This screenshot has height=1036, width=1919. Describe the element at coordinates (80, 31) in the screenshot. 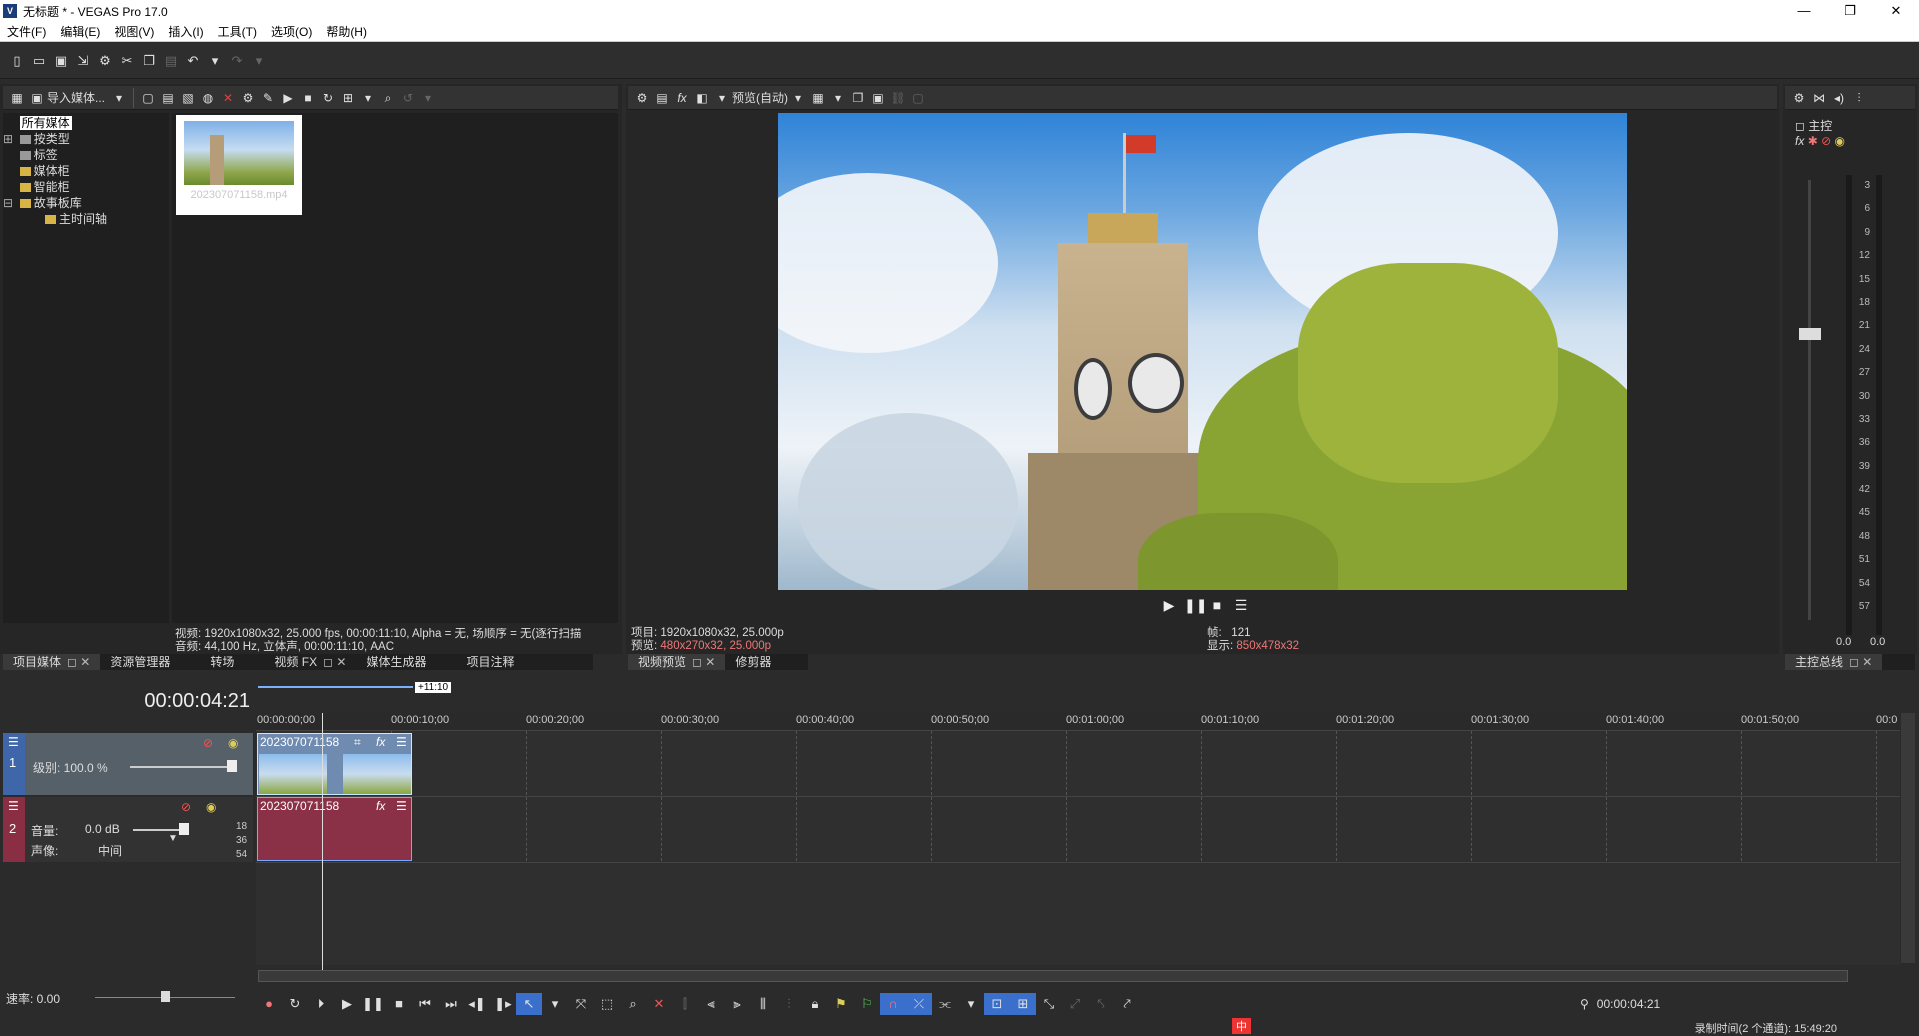

I see `menu-edit: 编辑(E)` at that location.